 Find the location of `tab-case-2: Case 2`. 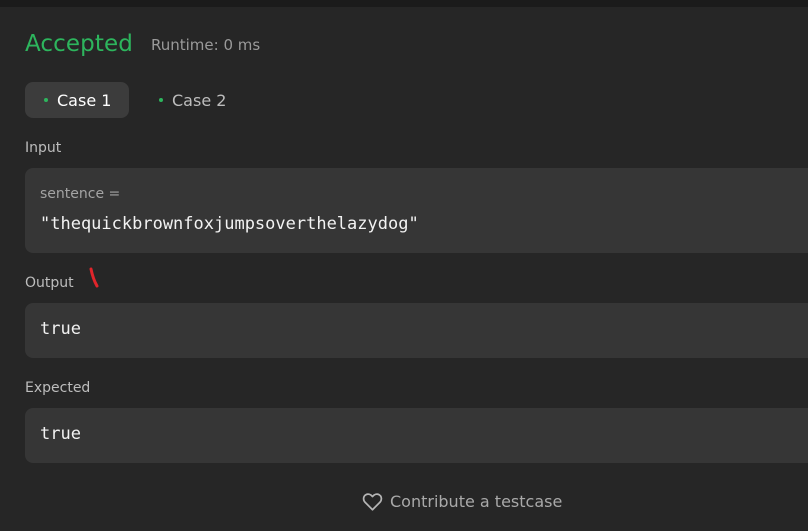

tab-case-2: Case 2 is located at coordinates (190, 100).